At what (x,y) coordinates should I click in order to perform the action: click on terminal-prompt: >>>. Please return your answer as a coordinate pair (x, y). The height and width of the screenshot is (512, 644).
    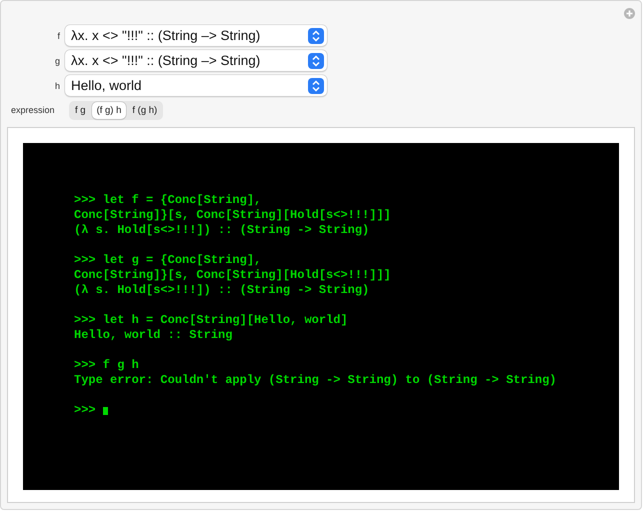
    Looking at the image, I should click on (85, 410).